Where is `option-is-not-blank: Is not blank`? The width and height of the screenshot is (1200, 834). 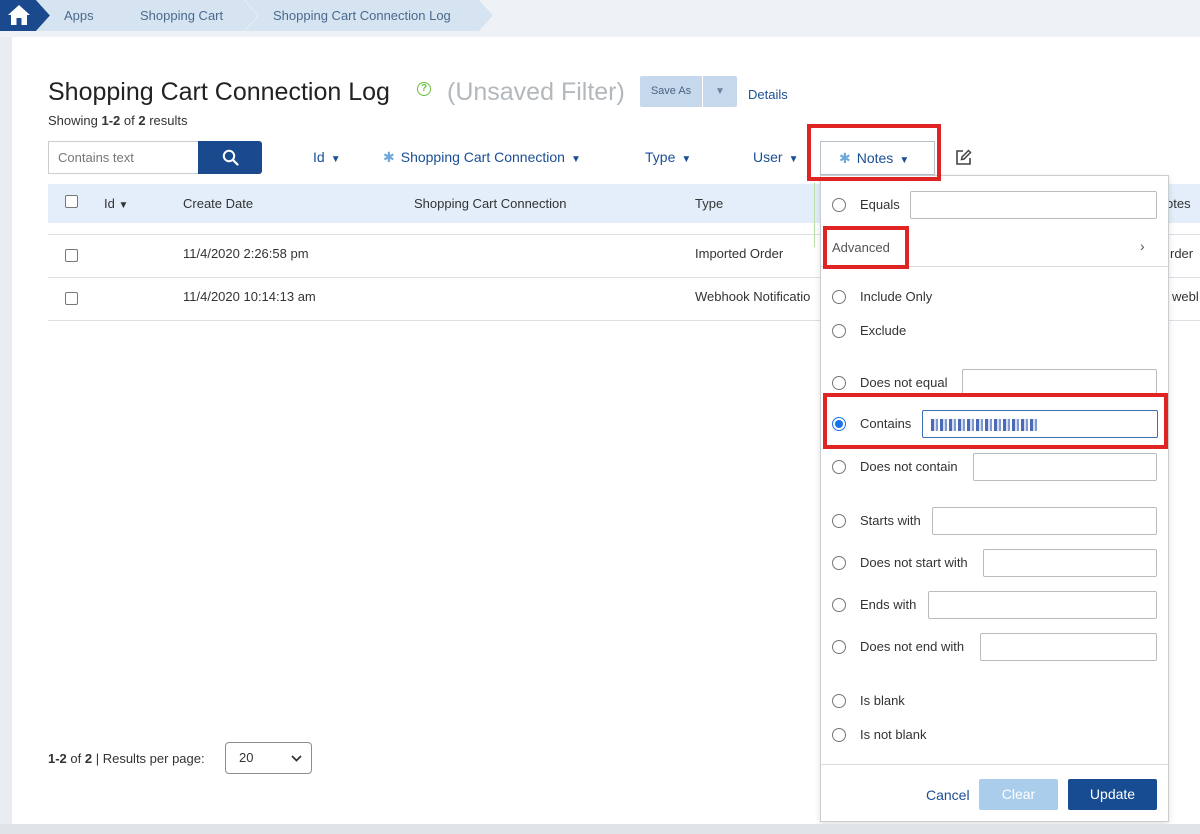 option-is-not-blank: Is not blank is located at coordinates (879, 735).